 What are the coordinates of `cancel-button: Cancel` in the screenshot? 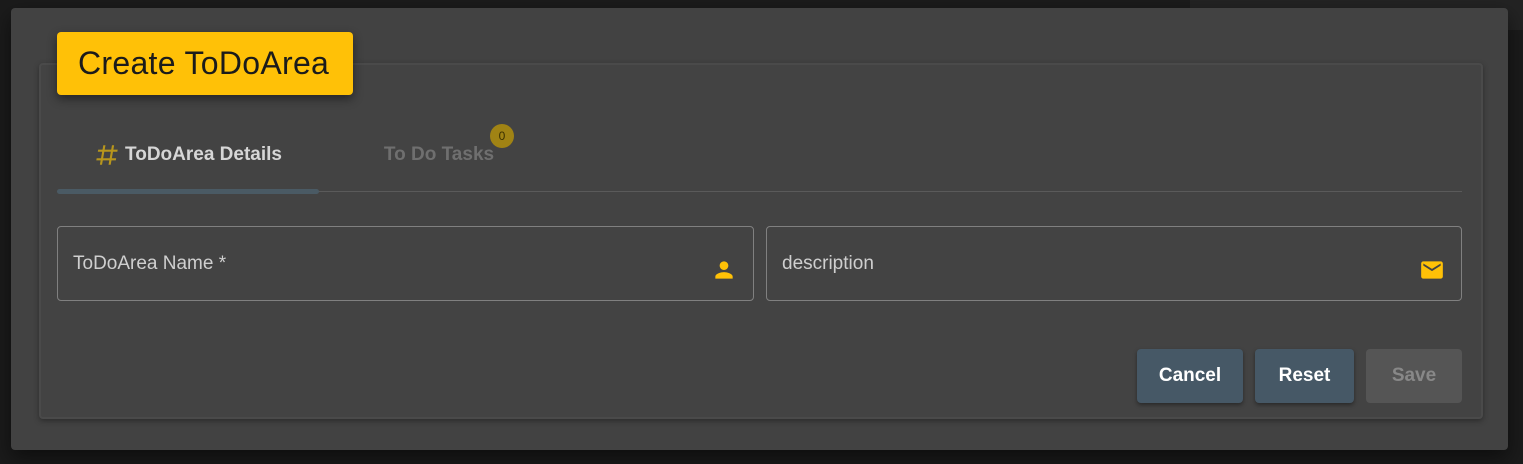 It's located at (1190, 376).